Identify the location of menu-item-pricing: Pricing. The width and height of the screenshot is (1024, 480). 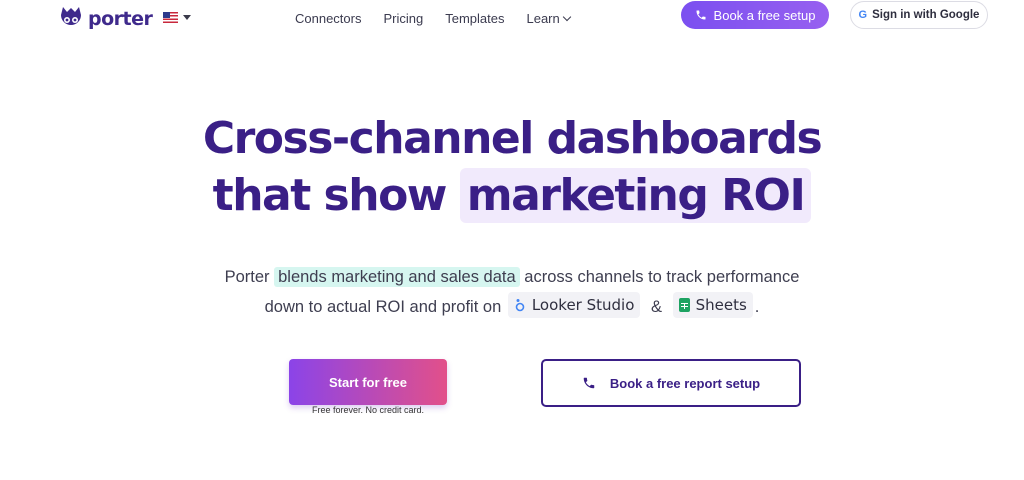
(403, 18).